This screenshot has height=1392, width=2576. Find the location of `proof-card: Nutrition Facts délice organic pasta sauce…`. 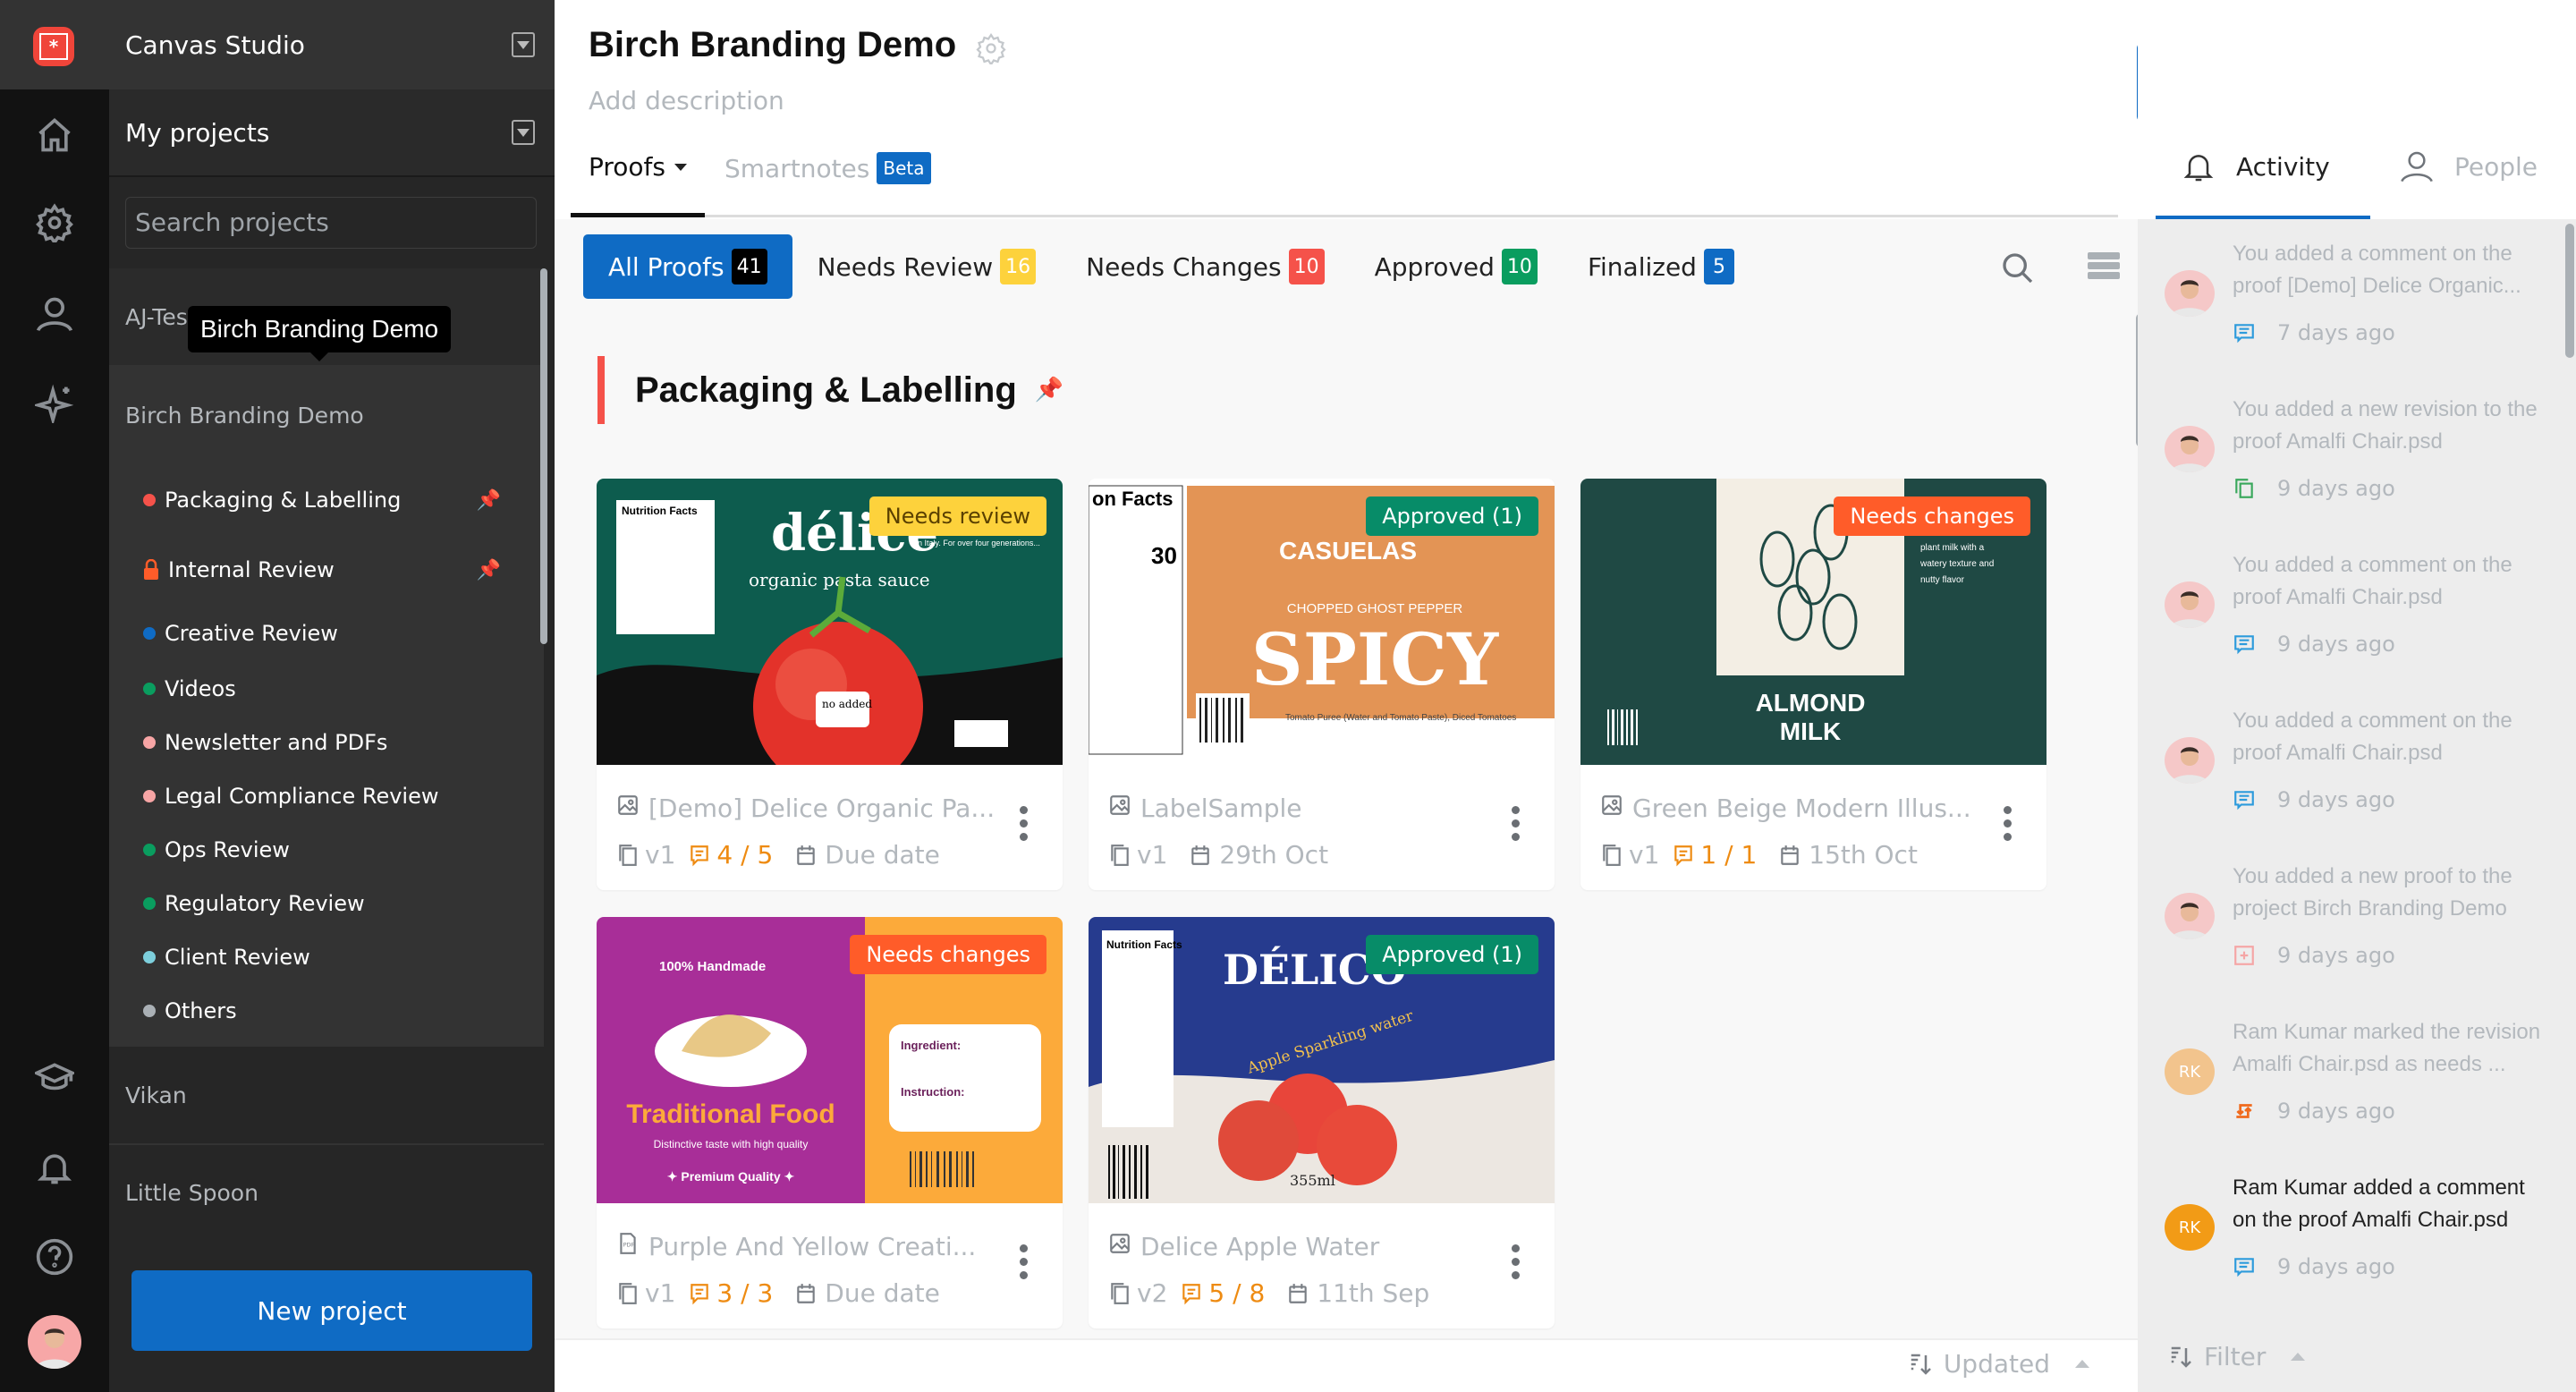

proof-card: Nutrition Facts délice organic pasta sauce… is located at coordinates (830, 684).